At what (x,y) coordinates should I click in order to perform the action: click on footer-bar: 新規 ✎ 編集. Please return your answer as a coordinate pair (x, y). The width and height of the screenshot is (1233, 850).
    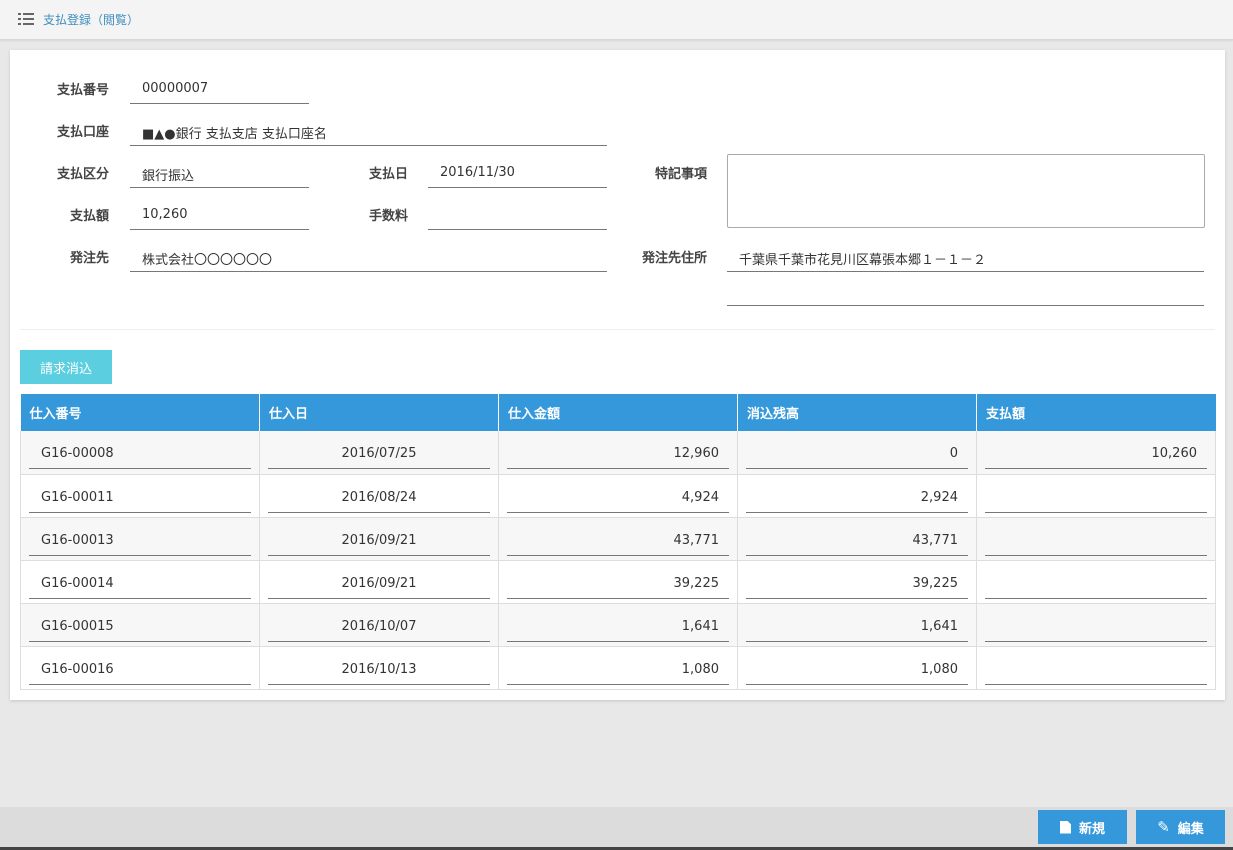
    Looking at the image, I should click on (616, 828).